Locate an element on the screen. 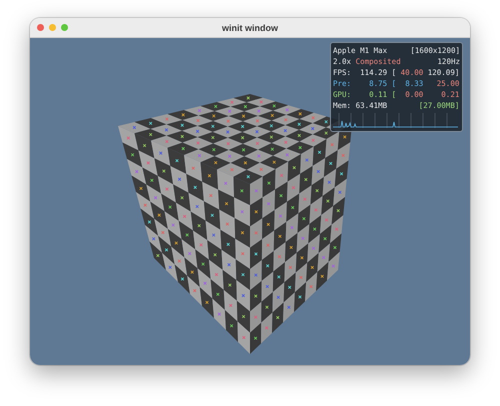  window-title: winit window is located at coordinates (250, 27).